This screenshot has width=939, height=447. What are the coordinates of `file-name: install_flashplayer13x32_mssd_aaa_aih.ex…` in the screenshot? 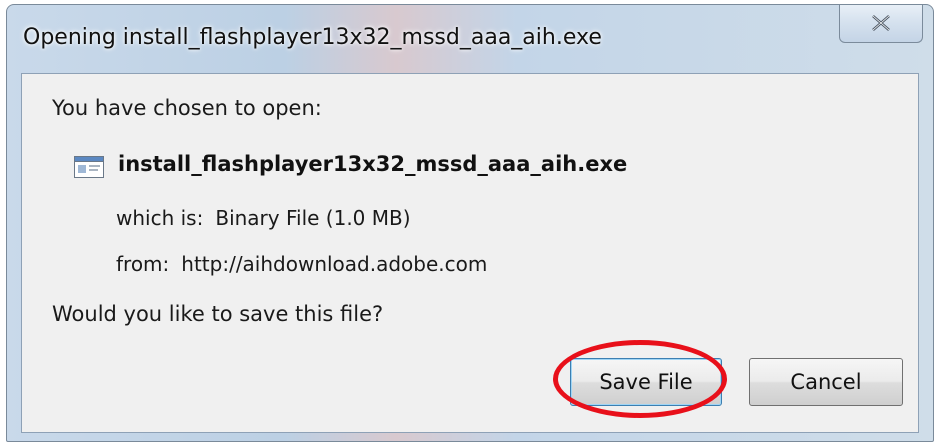 It's located at (373, 164).